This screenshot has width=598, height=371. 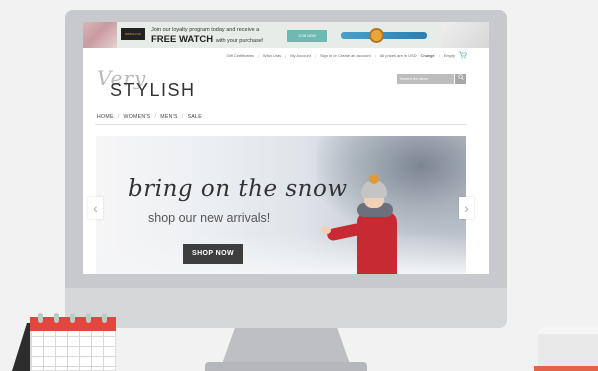 I want to click on wish-lists-link: Wish Lists, so click(x=272, y=55).